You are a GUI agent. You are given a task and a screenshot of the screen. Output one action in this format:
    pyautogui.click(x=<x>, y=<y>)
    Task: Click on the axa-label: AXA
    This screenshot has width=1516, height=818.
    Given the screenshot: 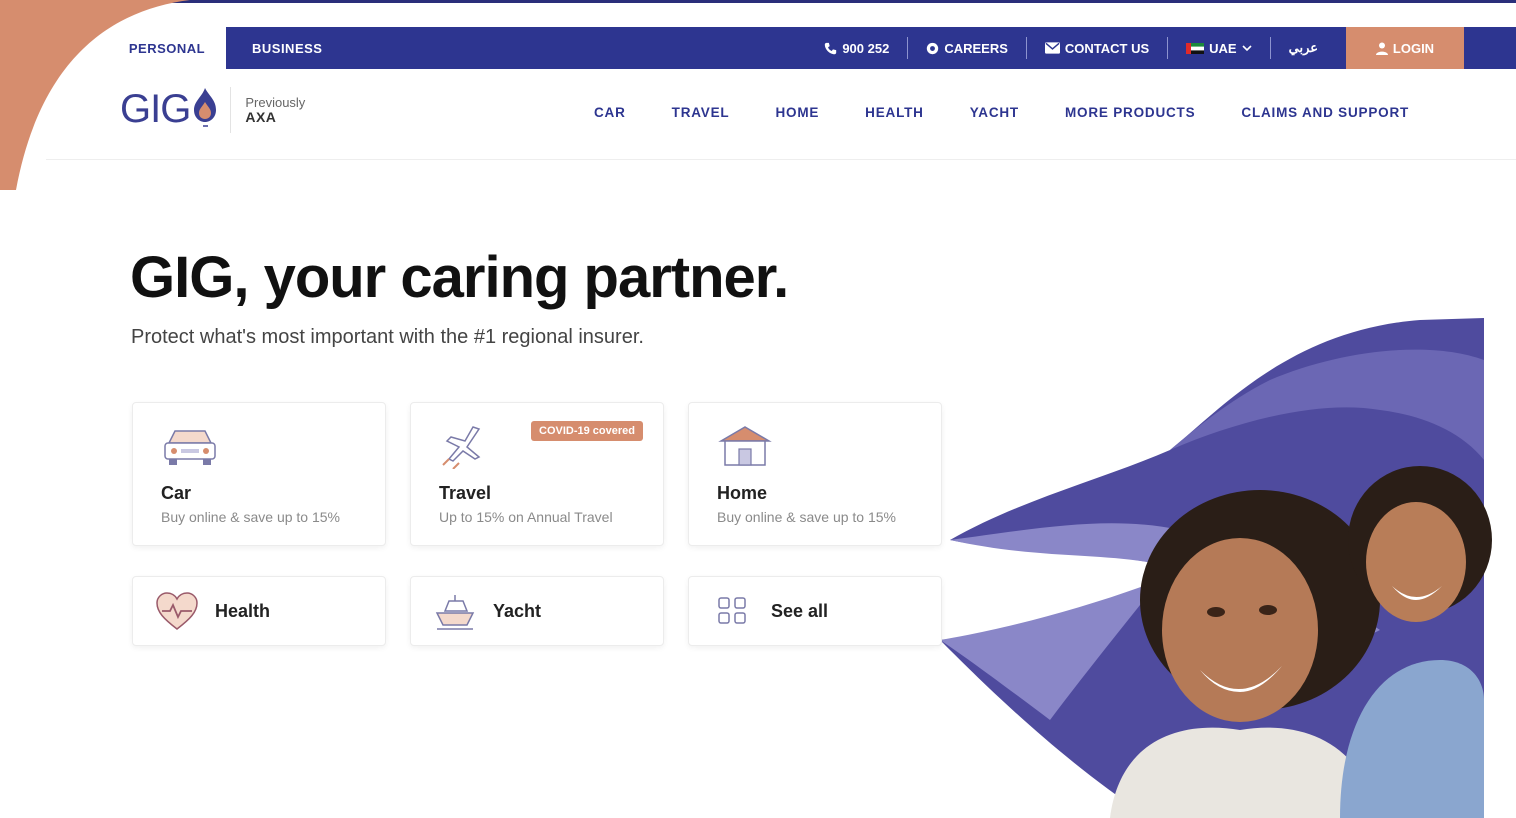 What is the action you would take?
    pyautogui.click(x=261, y=116)
    